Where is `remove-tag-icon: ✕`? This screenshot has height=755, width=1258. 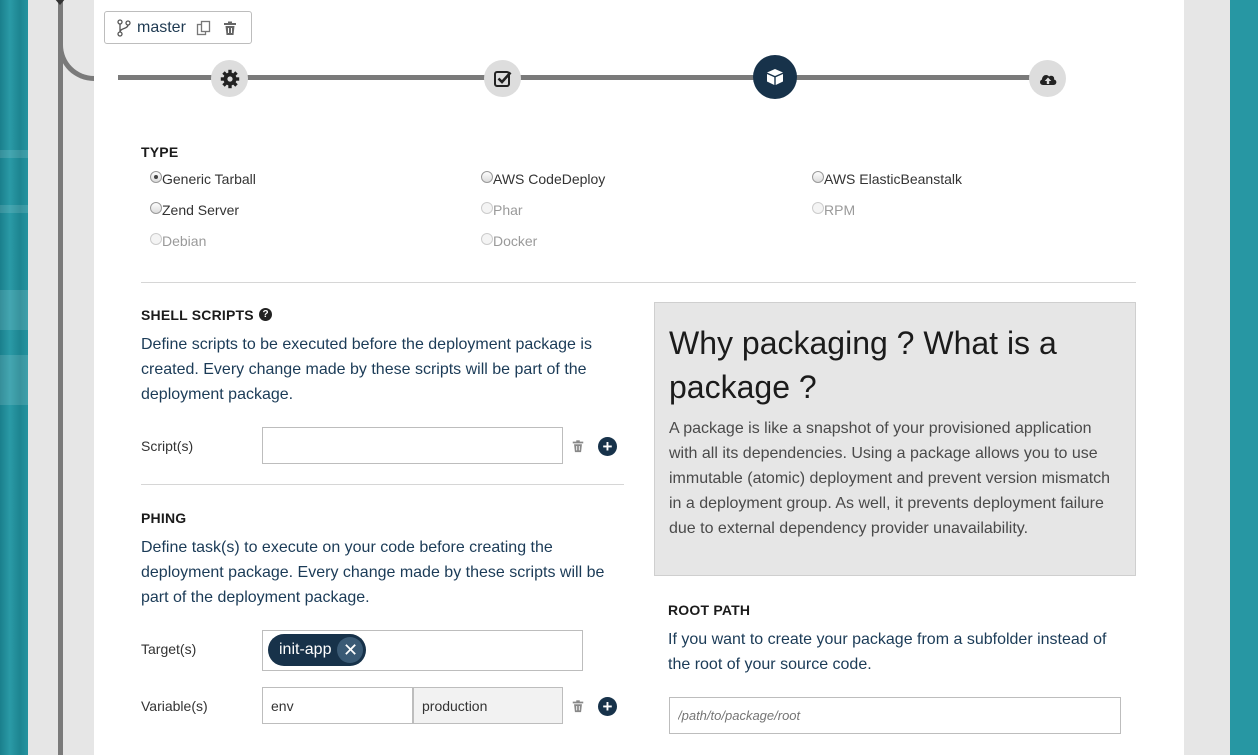
remove-tag-icon: ✕ is located at coordinates (350, 650).